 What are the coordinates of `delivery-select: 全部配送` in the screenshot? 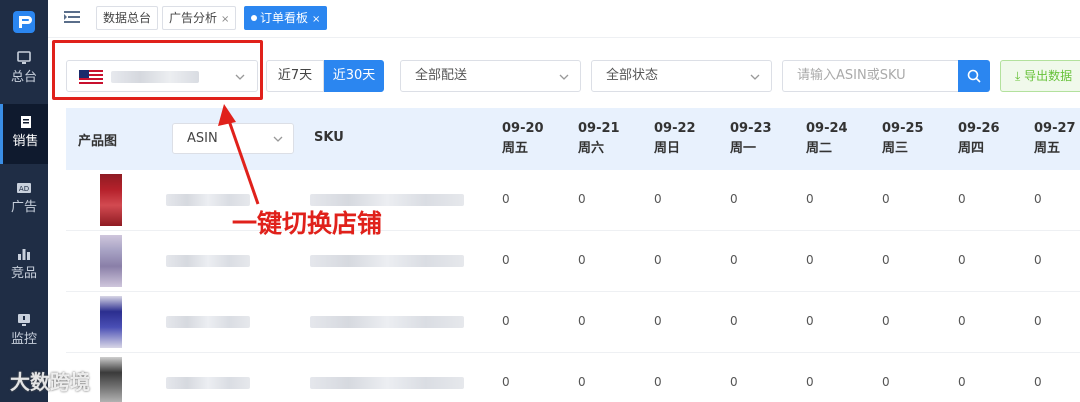 It's located at (490, 76).